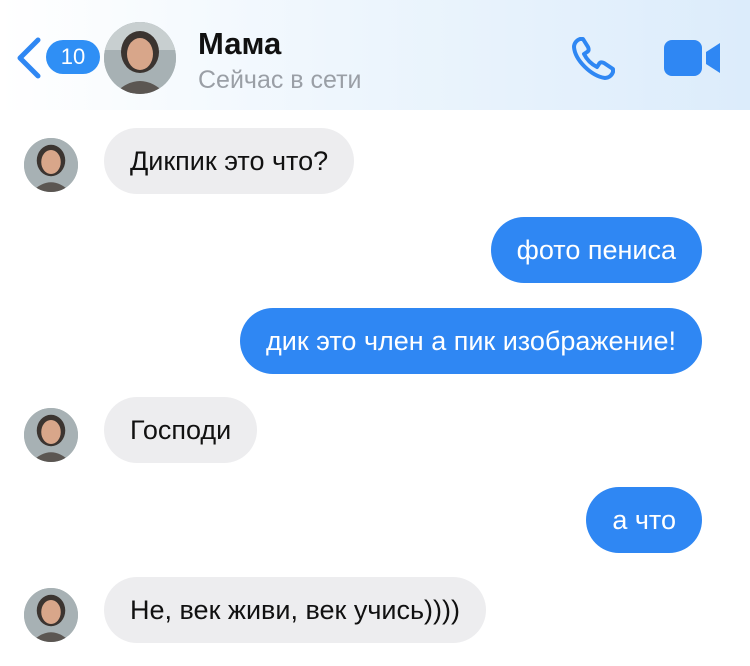 The image size is (750, 666). I want to click on unread-count-badge: 10, so click(73, 57).